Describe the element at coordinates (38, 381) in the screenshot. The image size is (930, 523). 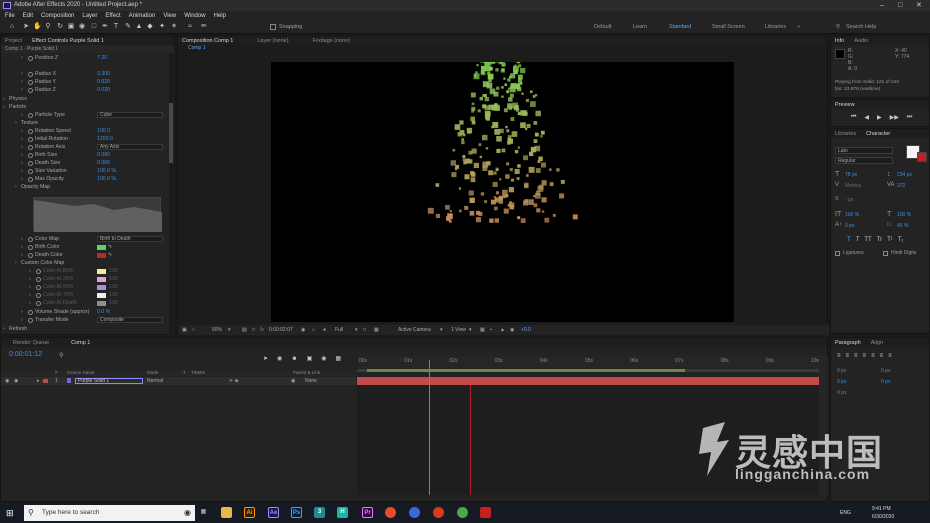
I see `layer-expand-icon: ▸` at that location.